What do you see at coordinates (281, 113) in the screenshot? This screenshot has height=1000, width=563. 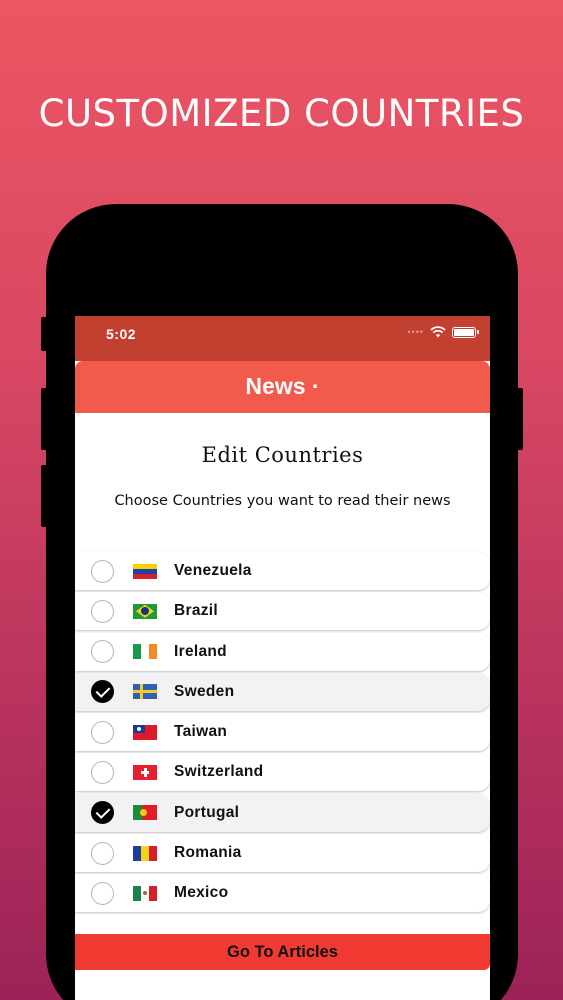 I see `promo-headline: CUSTOMIZED COUNTRIES` at bounding box center [281, 113].